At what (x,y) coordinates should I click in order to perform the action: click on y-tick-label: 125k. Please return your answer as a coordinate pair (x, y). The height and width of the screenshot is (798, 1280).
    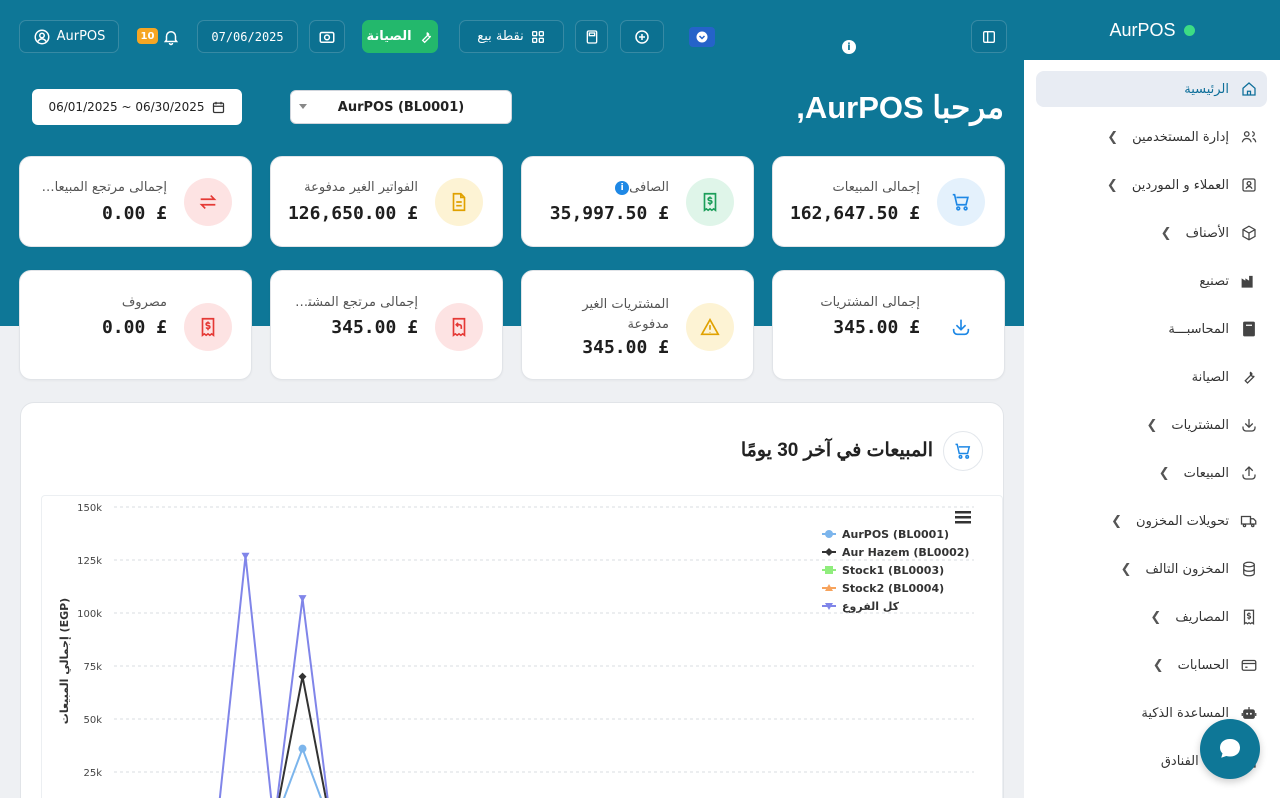
    Looking at the image, I should click on (89, 561).